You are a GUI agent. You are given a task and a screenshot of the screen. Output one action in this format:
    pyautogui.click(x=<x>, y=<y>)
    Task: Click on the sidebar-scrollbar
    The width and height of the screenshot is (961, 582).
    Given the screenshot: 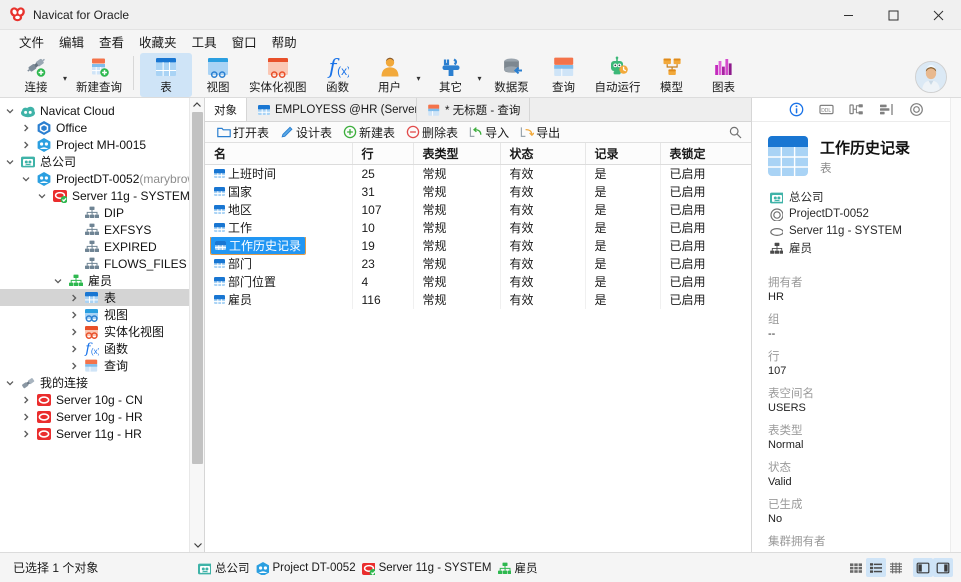 What is the action you would take?
    pyautogui.click(x=196, y=325)
    